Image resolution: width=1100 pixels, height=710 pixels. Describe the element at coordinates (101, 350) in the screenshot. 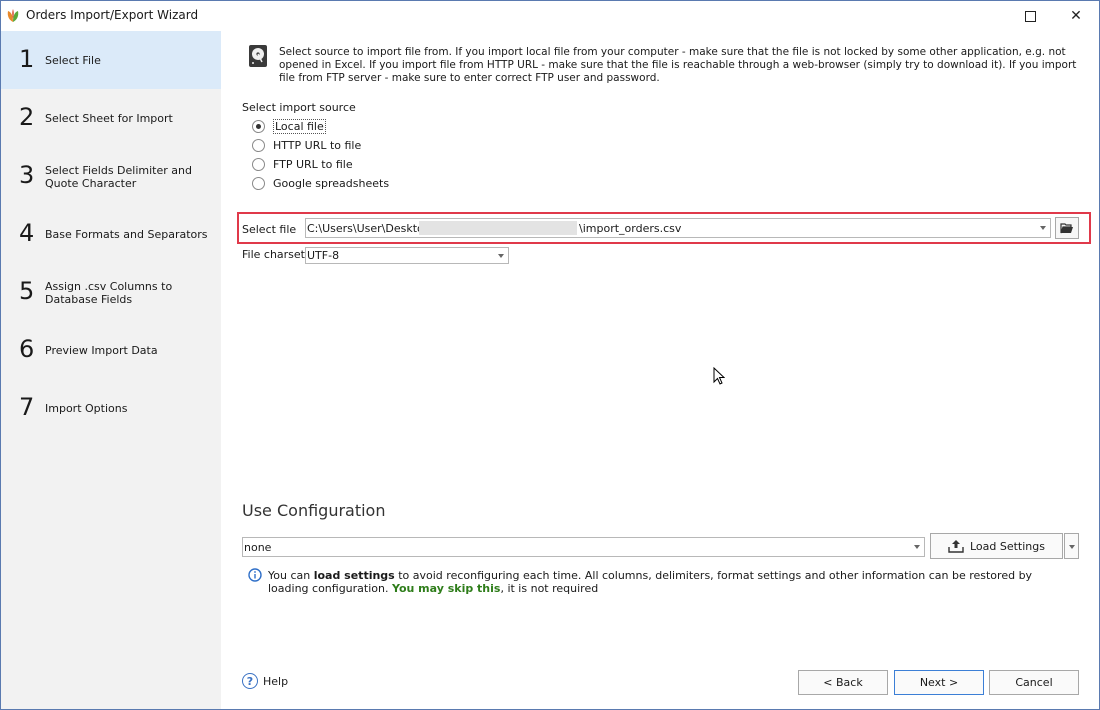

I see `step-label: Preview Import Data` at that location.